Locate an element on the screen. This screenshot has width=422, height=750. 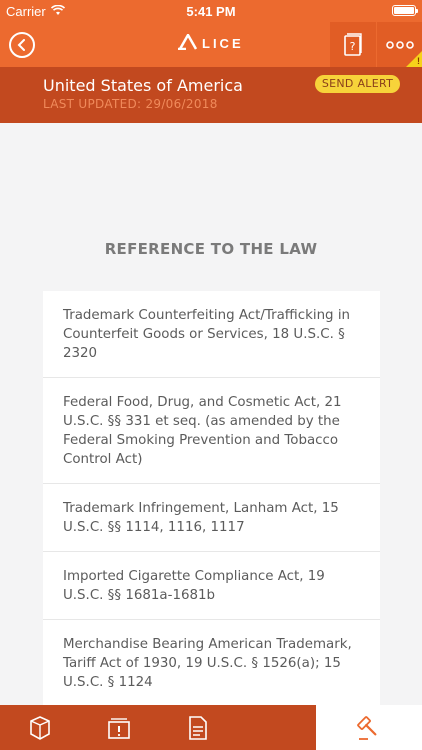
battery-icon is located at coordinates (405, 10).